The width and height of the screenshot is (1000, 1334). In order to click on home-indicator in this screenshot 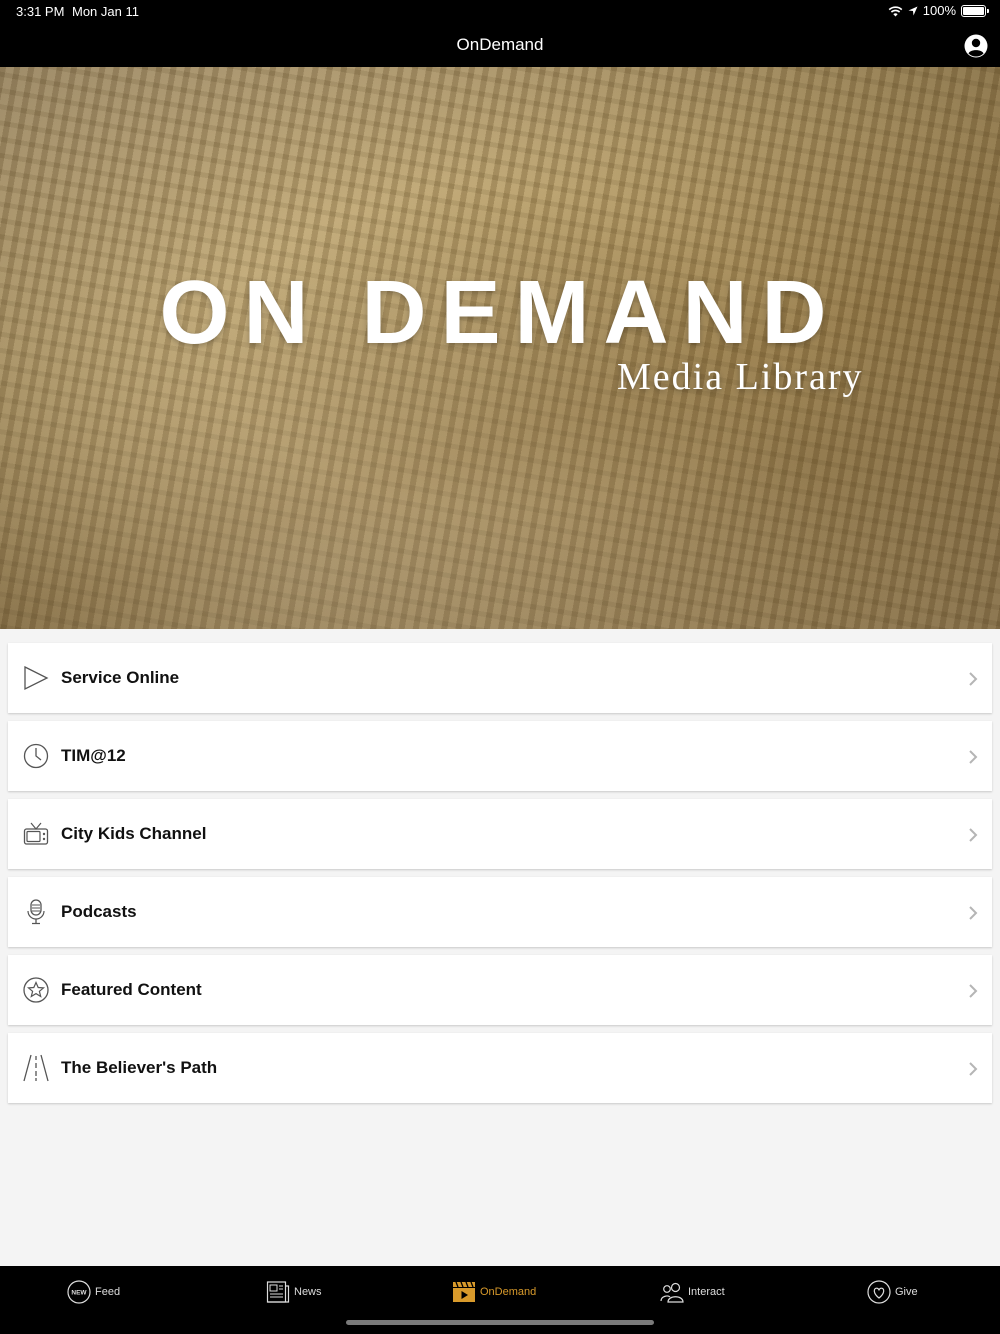, I will do `click(500, 1322)`.